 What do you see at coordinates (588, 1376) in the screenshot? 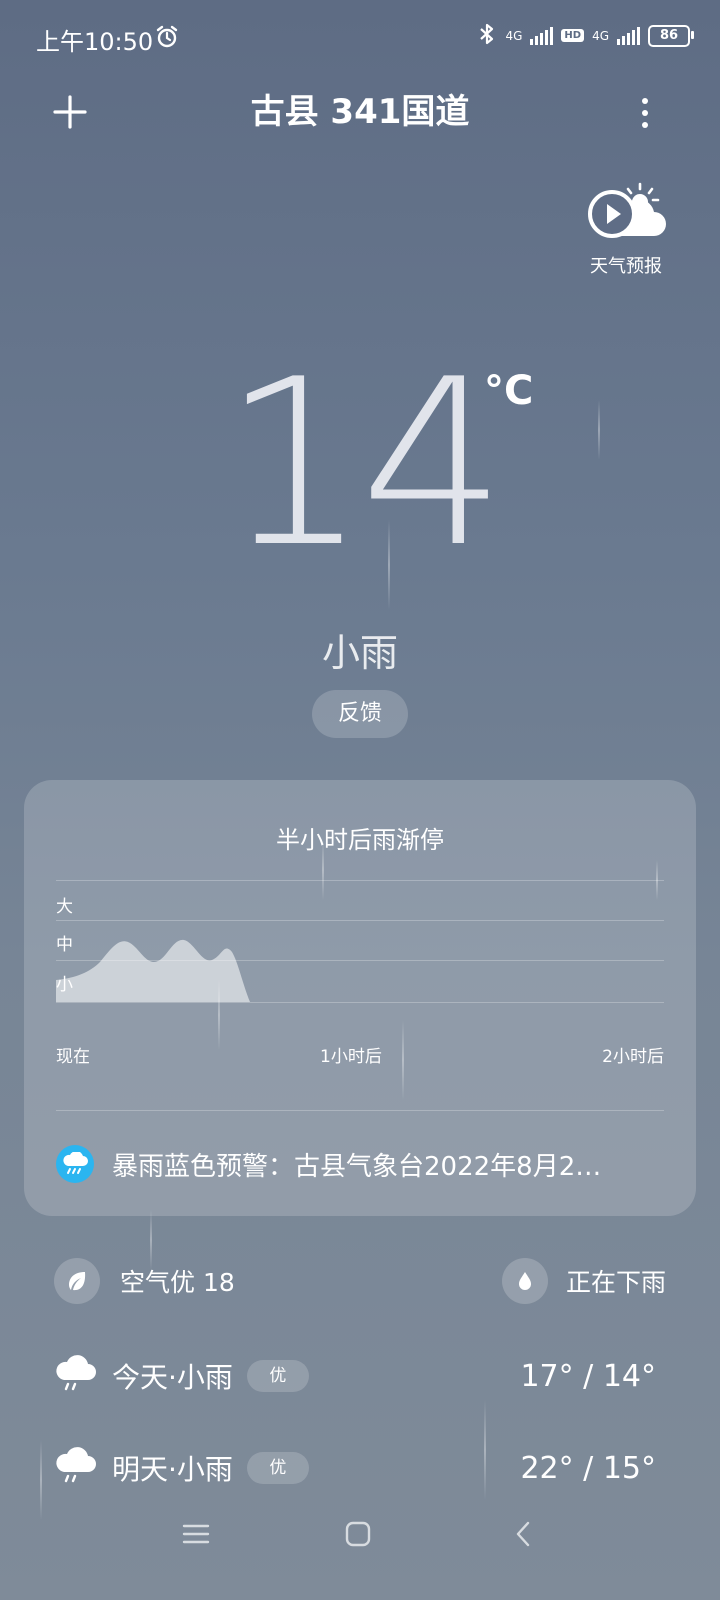
I see `temp-range: 17° / 14°` at bounding box center [588, 1376].